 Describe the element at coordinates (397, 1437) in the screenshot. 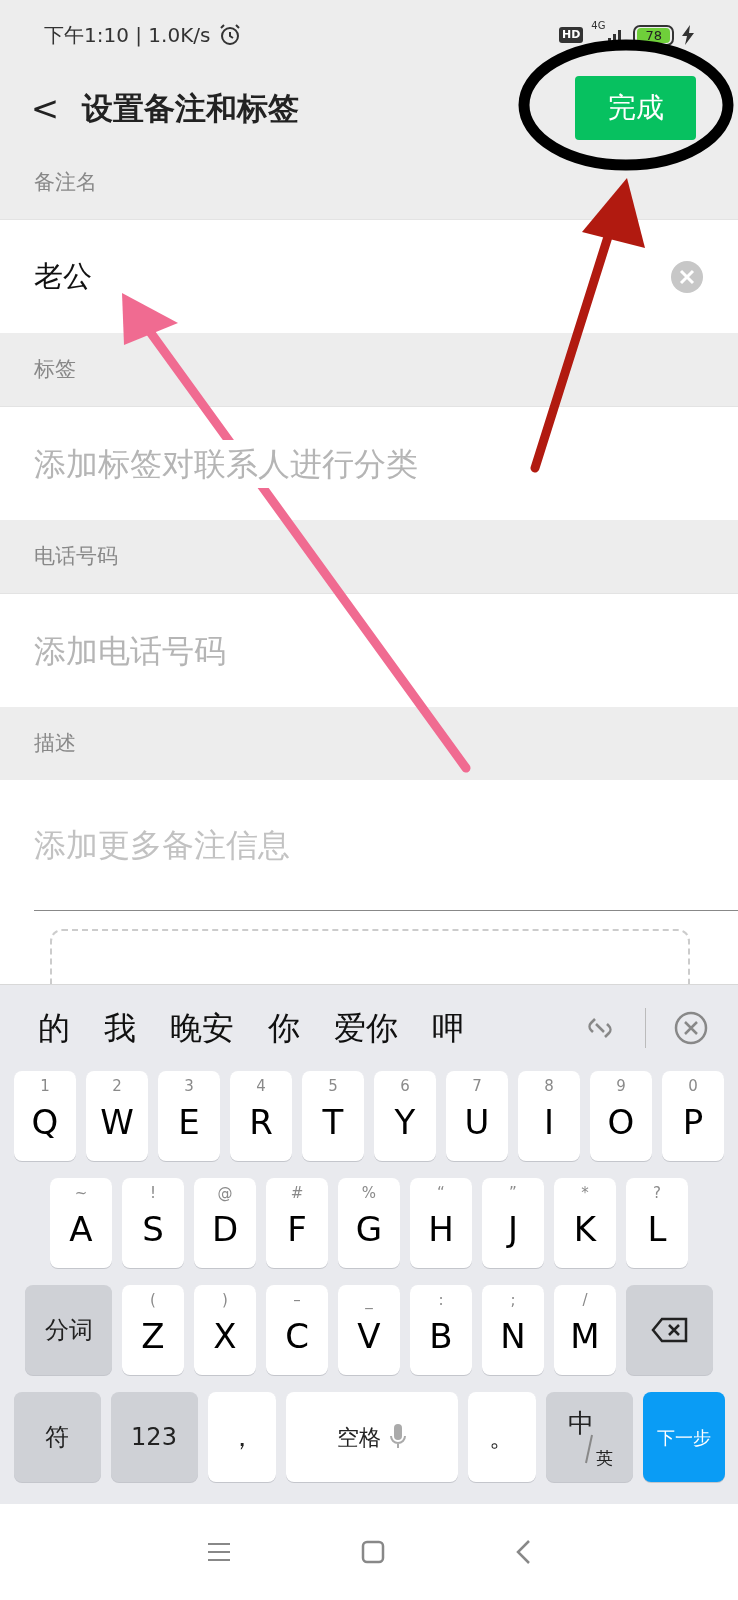

I see `microphone-icon` at that location.